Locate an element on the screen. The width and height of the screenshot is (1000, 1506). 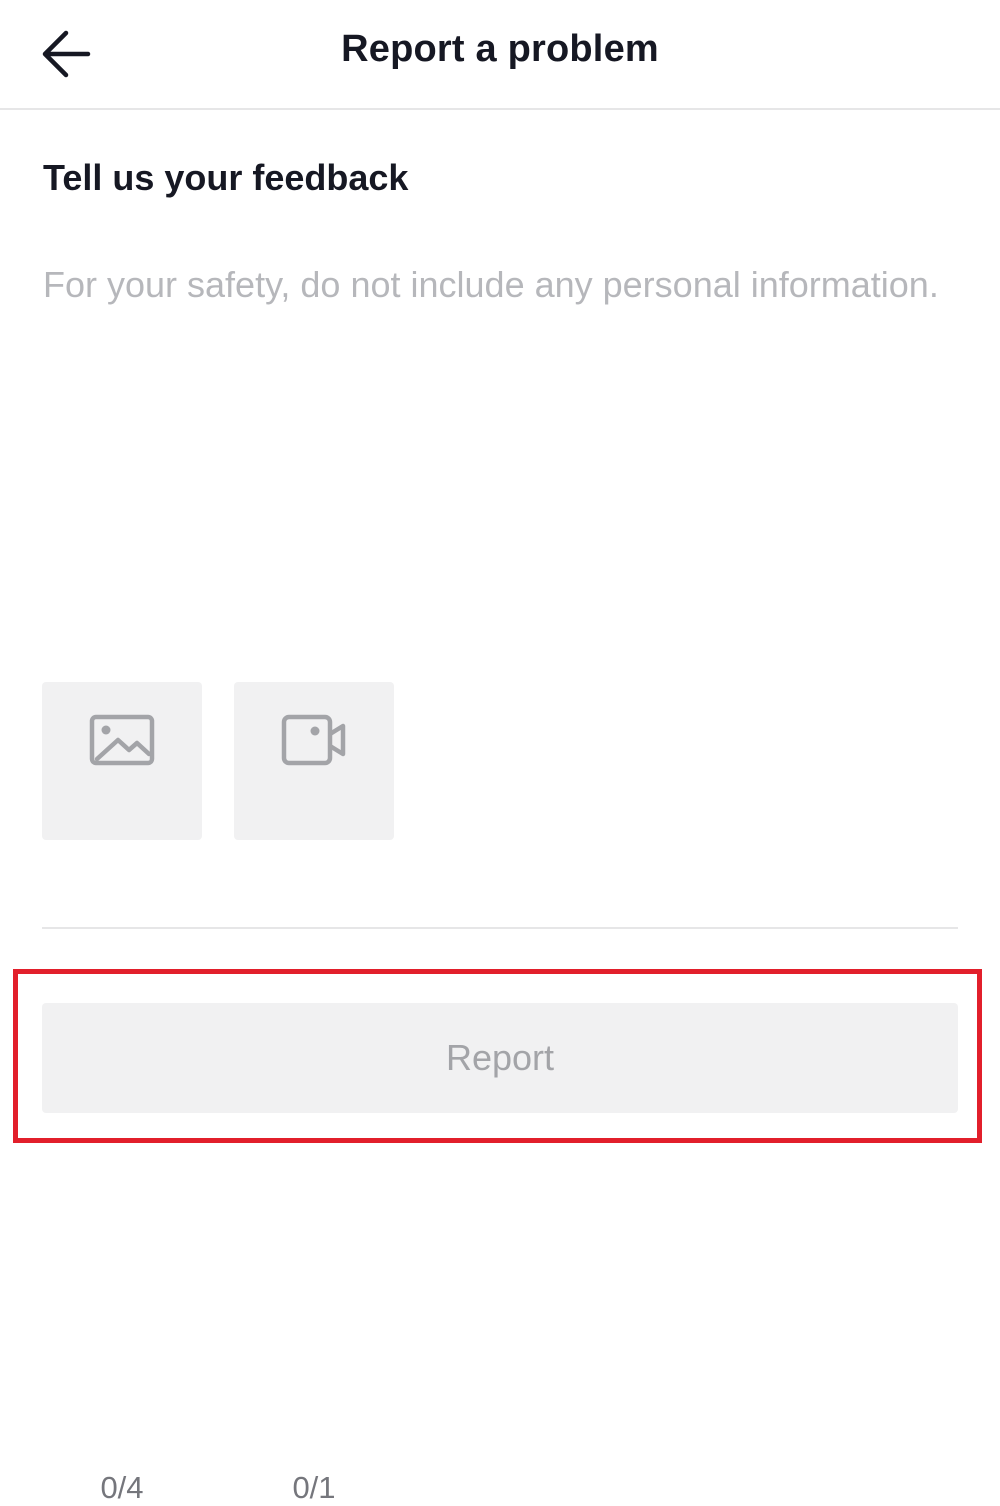
top-bar: Report a problem is located at coordinates (500, 55).